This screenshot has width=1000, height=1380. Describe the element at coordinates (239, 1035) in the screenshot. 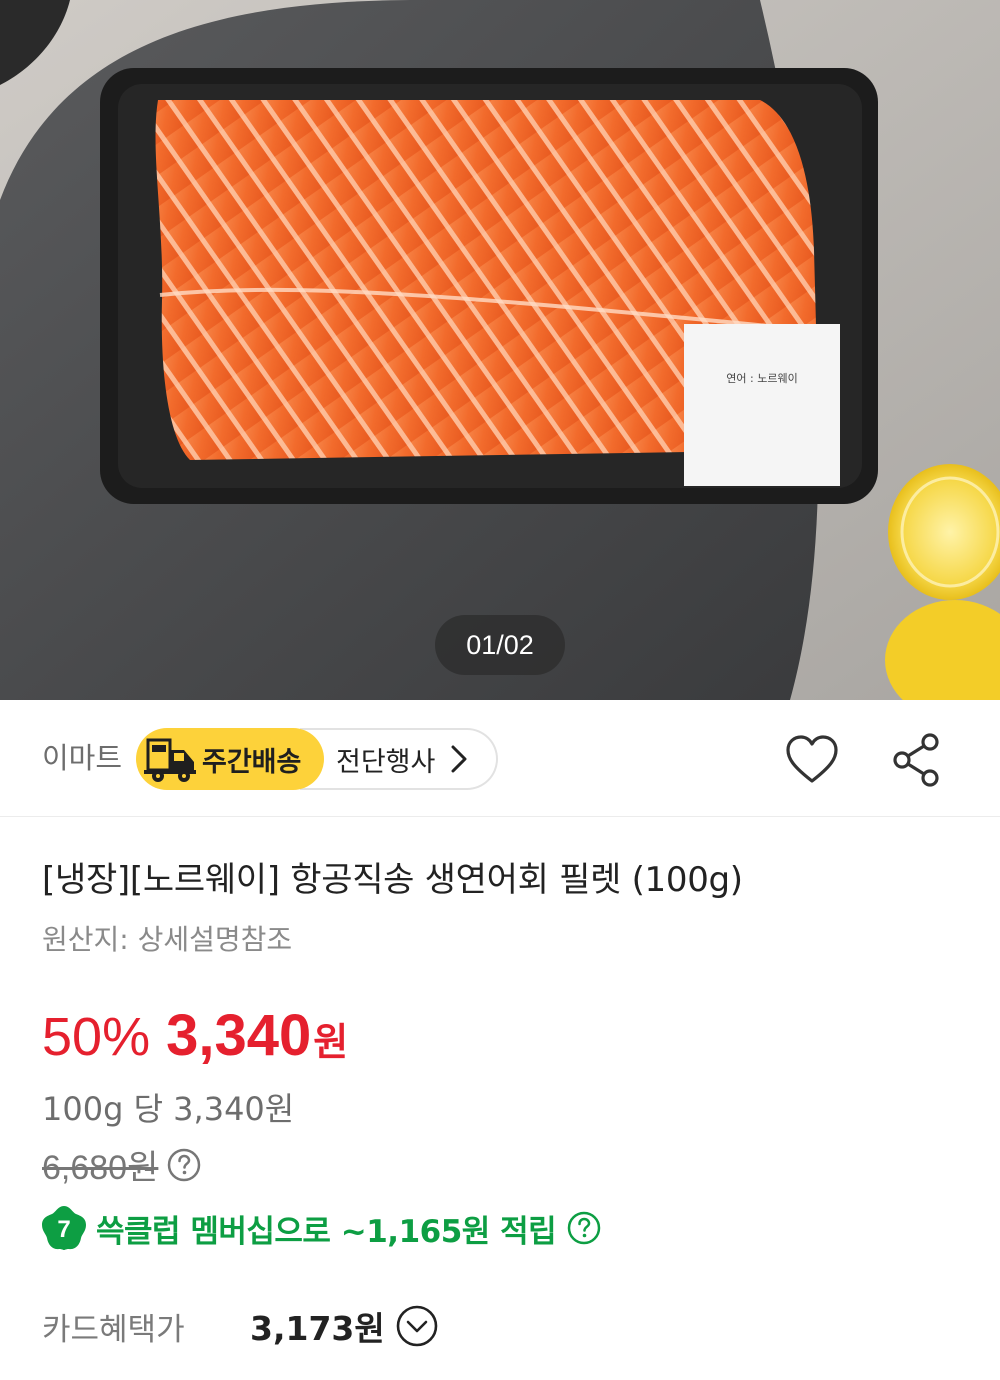

I see `sale-price: 3,340` at that location.